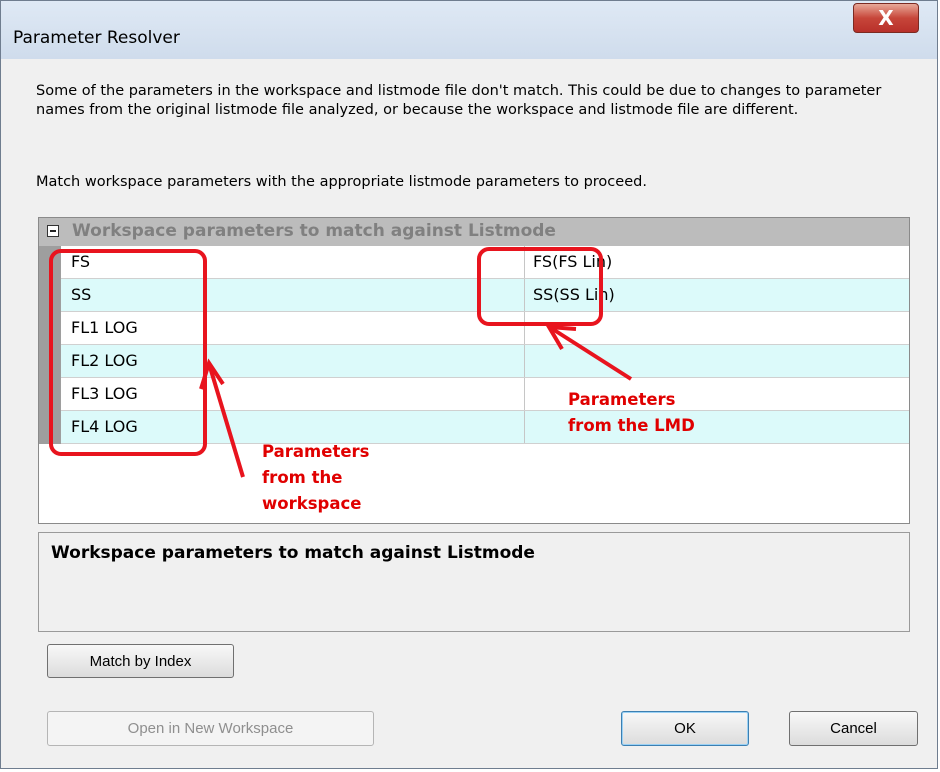 The image size is (940, 772). What do you see at coordinates (631, 425) in the screenshot?
I see `lmd-annotation-line2: from the LMD` at bounding box center [631, 425].